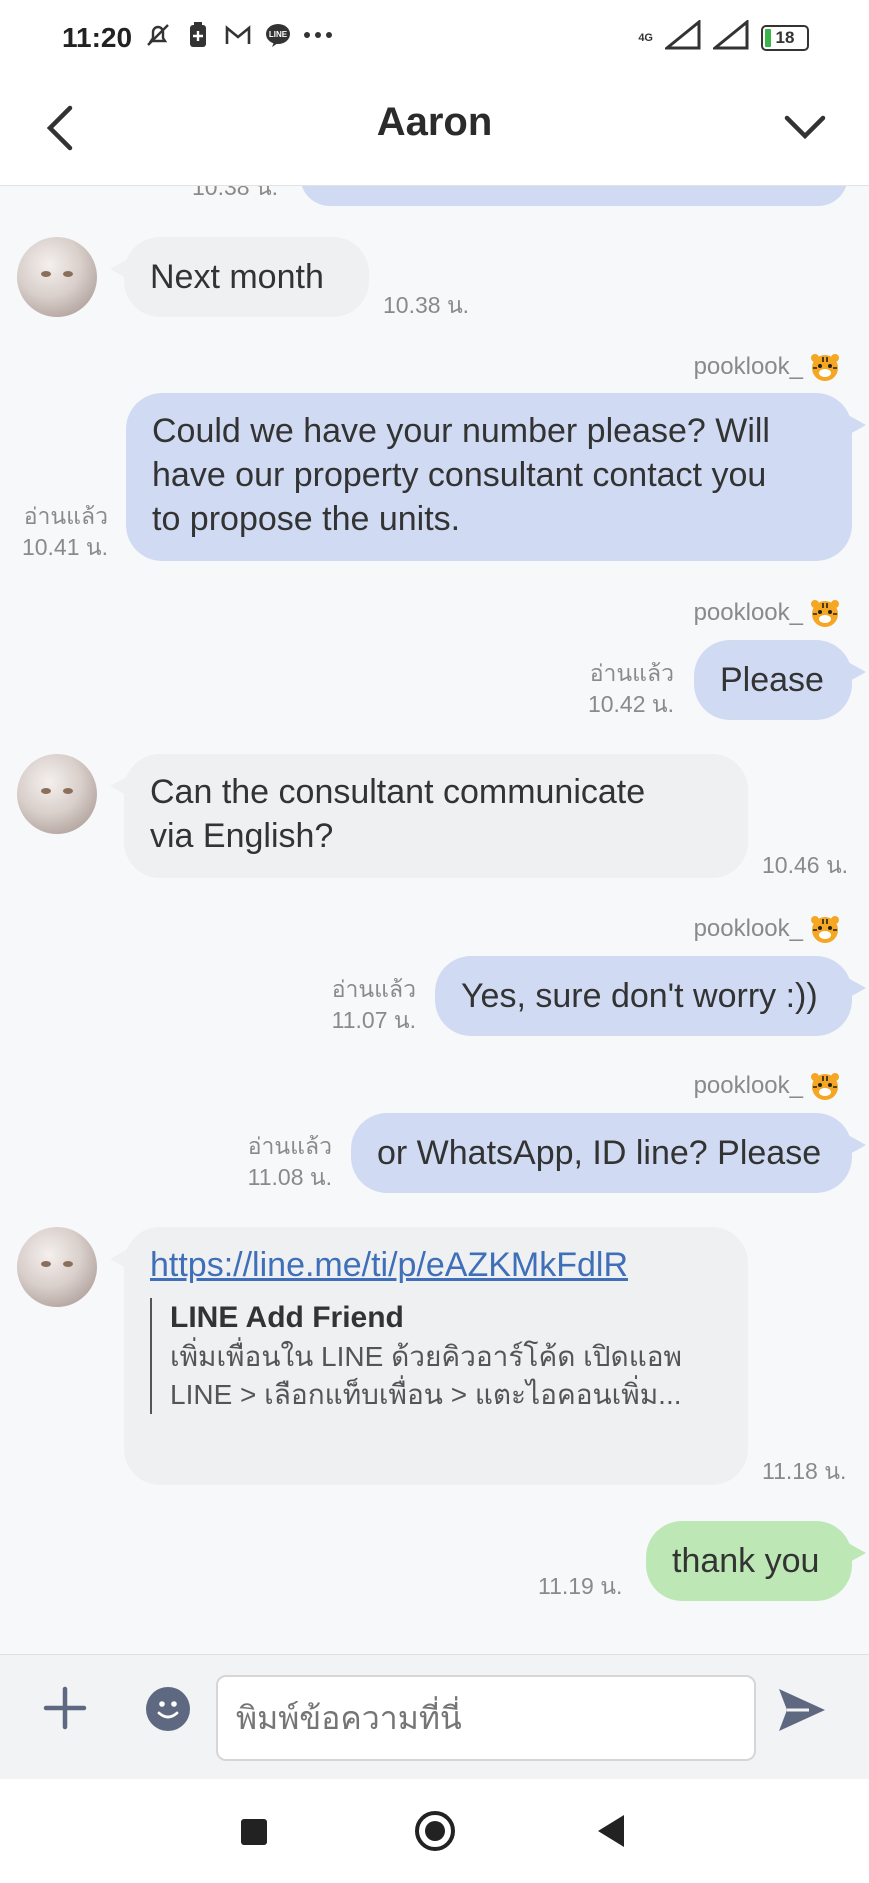 The height and width of the screenshot is (1883, 869). I want to click on svg-text: LINE, so click(278, 34).